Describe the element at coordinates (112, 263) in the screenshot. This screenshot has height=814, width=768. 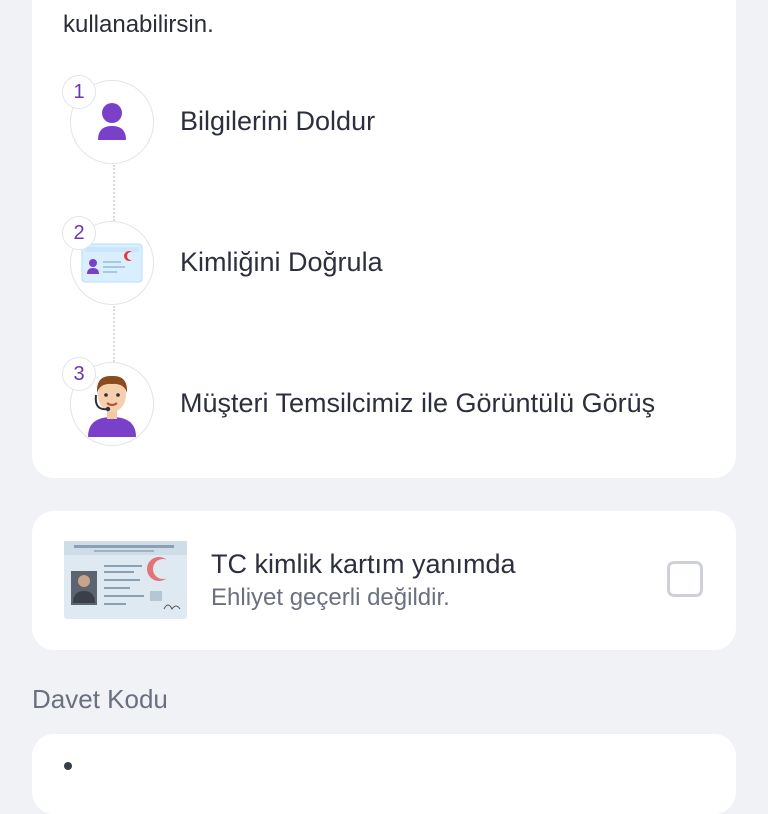
I see `id-card-icon` at that location.